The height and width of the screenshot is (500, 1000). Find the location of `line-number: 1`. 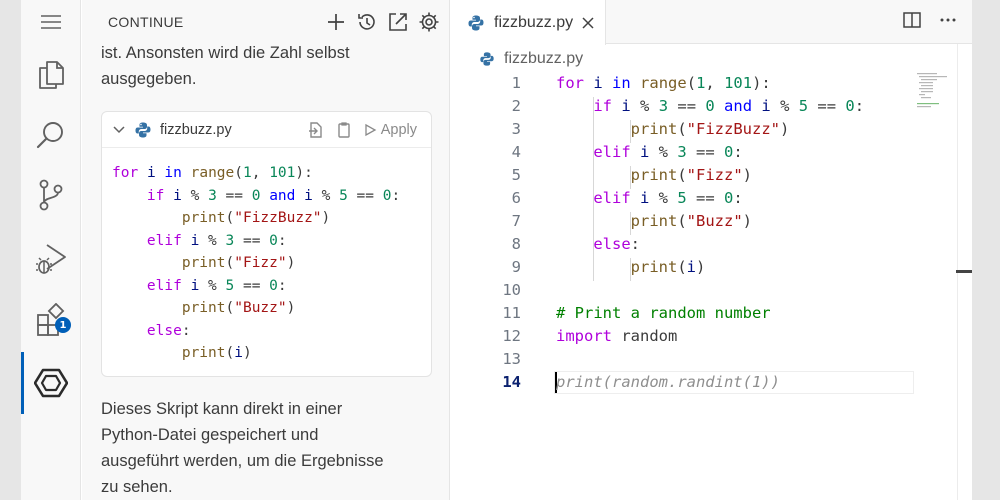

line-number: 1 is located at coordinates (516, 83).